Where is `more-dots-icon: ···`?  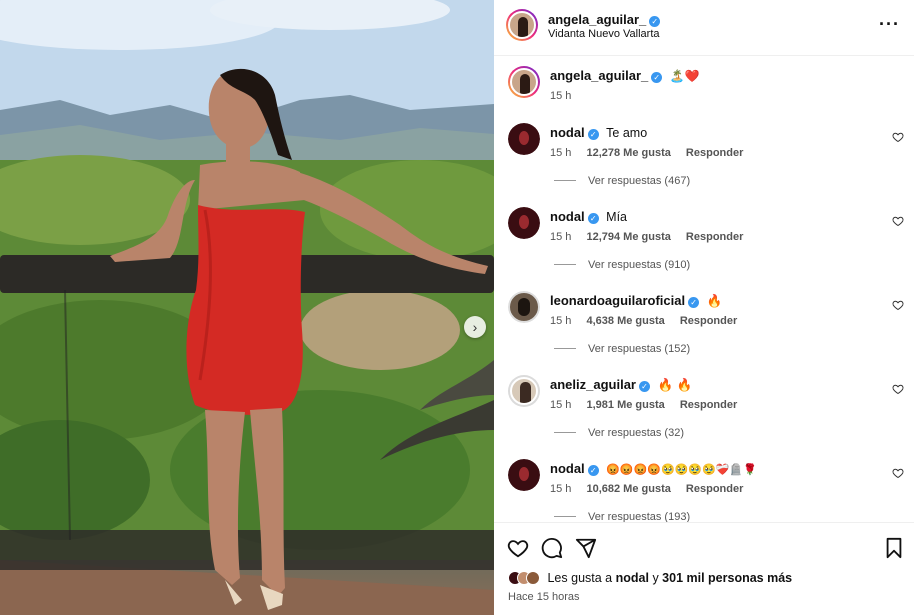
more-dots-icon: ··· is located at coordinates (889, 24).